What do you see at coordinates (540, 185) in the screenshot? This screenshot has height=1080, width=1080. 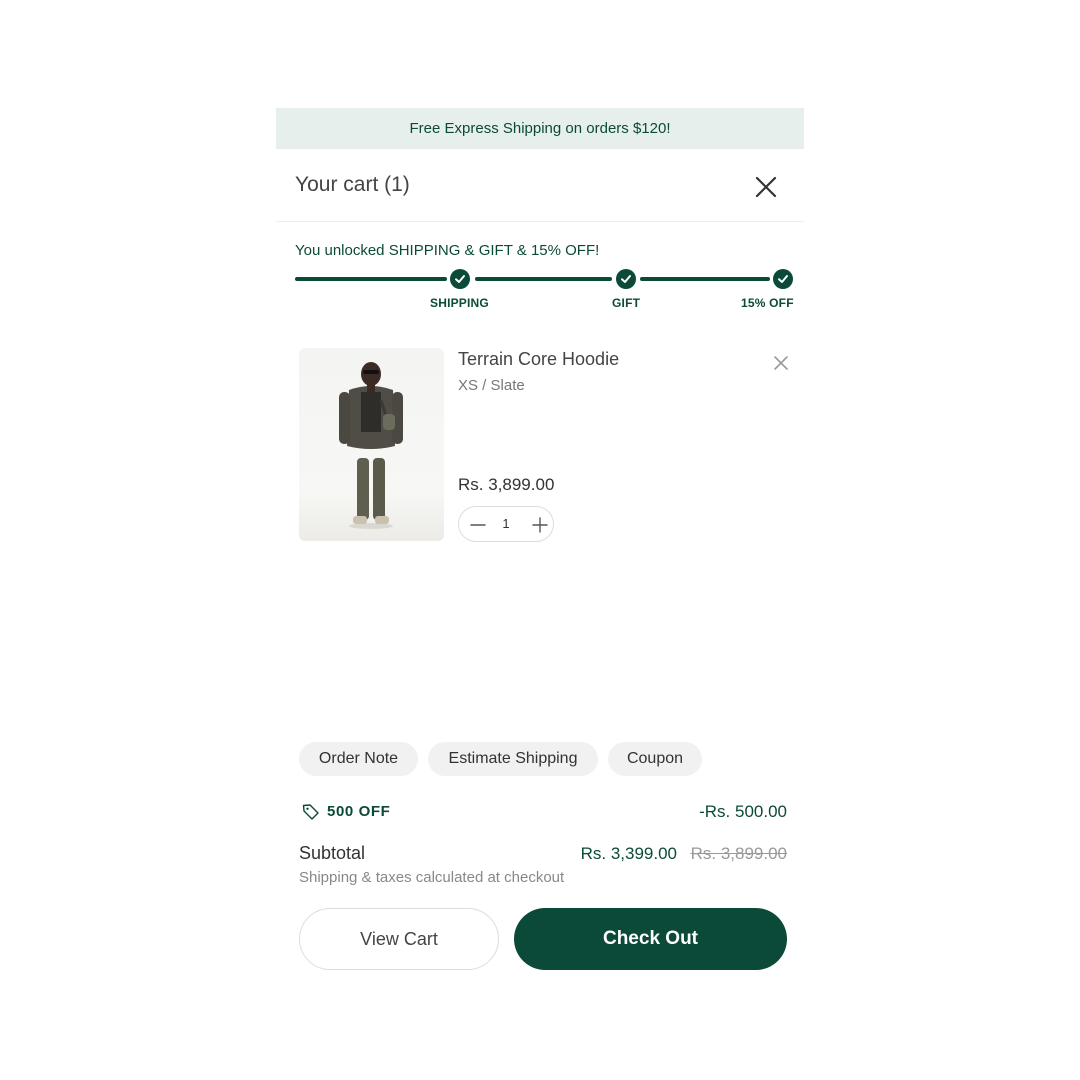 I see `cart-header: Your cart (1)` at bounding box center [540, 185].